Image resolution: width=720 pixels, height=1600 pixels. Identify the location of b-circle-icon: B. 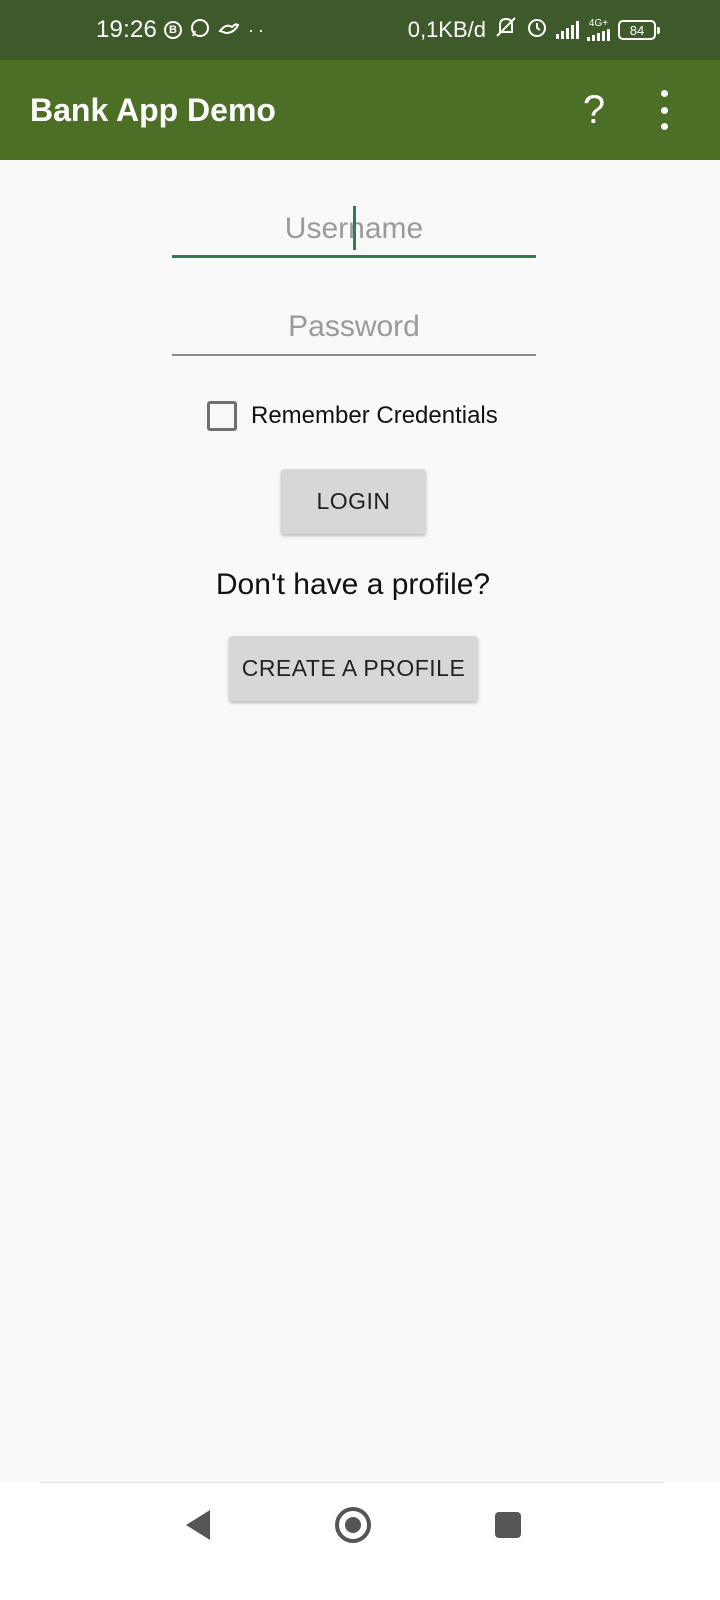
(173, 30).